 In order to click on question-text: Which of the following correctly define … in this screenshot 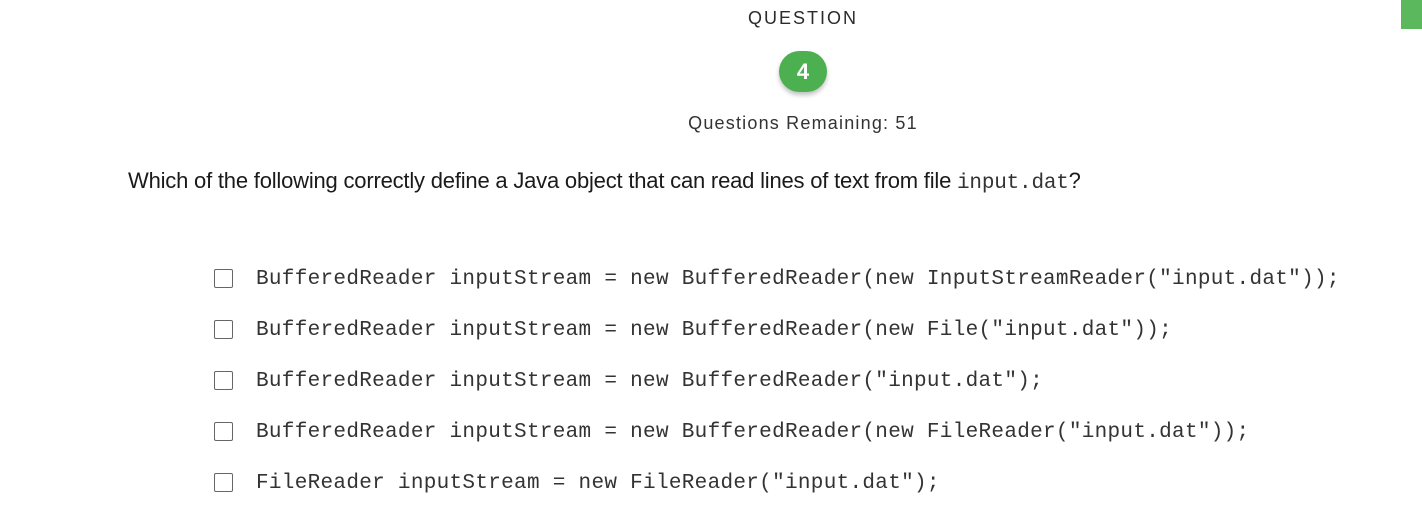, I will do `click(604, 181)`.